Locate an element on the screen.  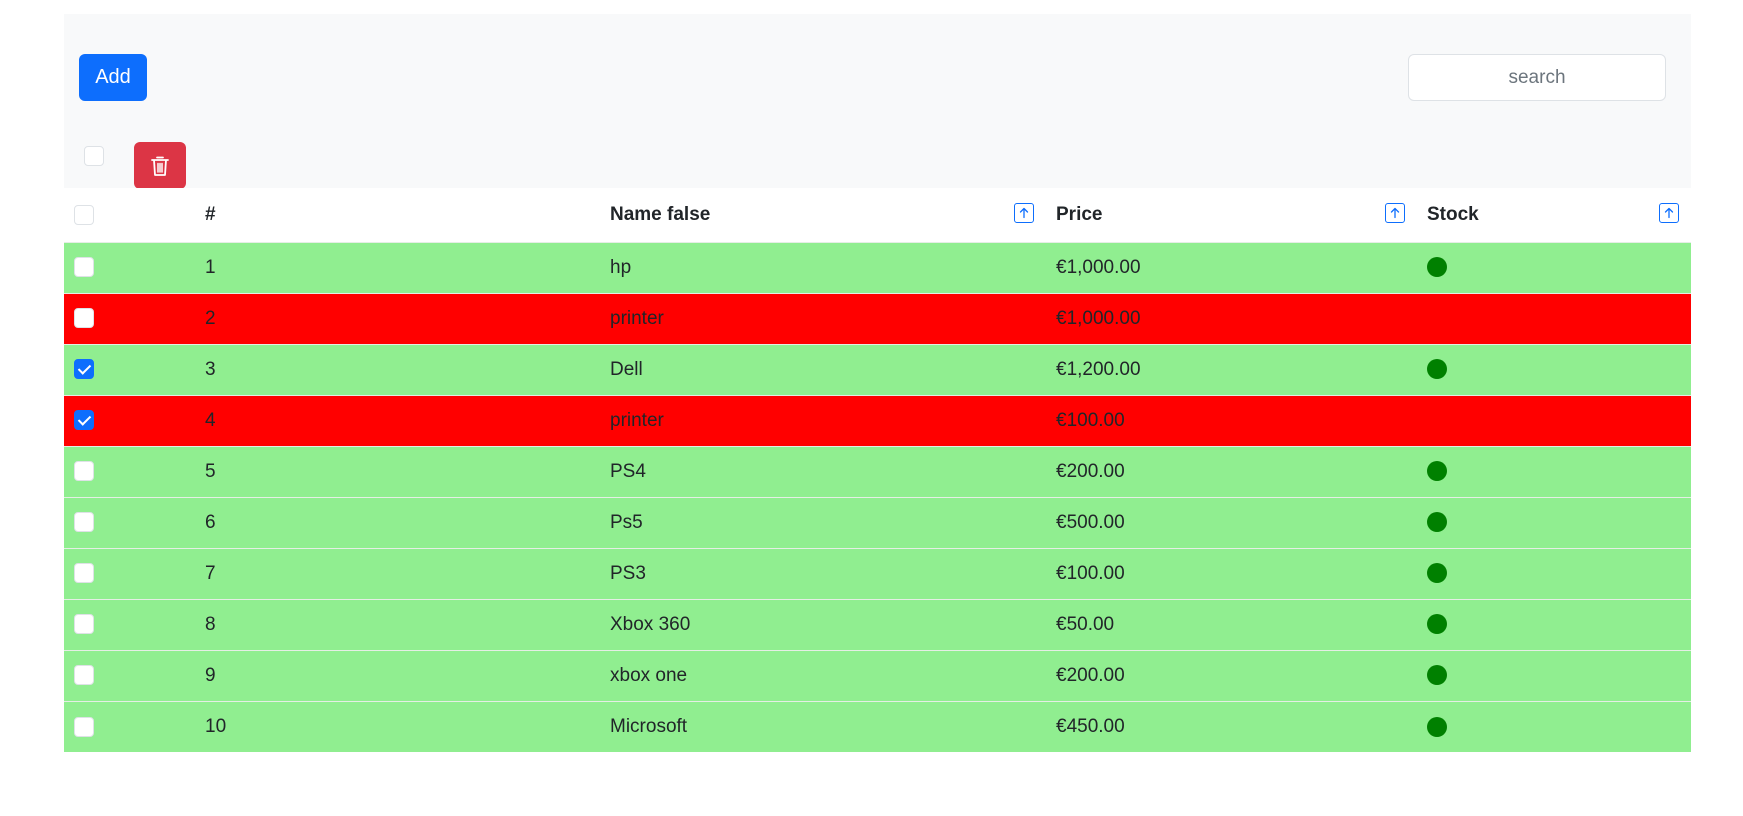
table-row: 10 Microsoft €450.00 is located at coordinates (877, 726).